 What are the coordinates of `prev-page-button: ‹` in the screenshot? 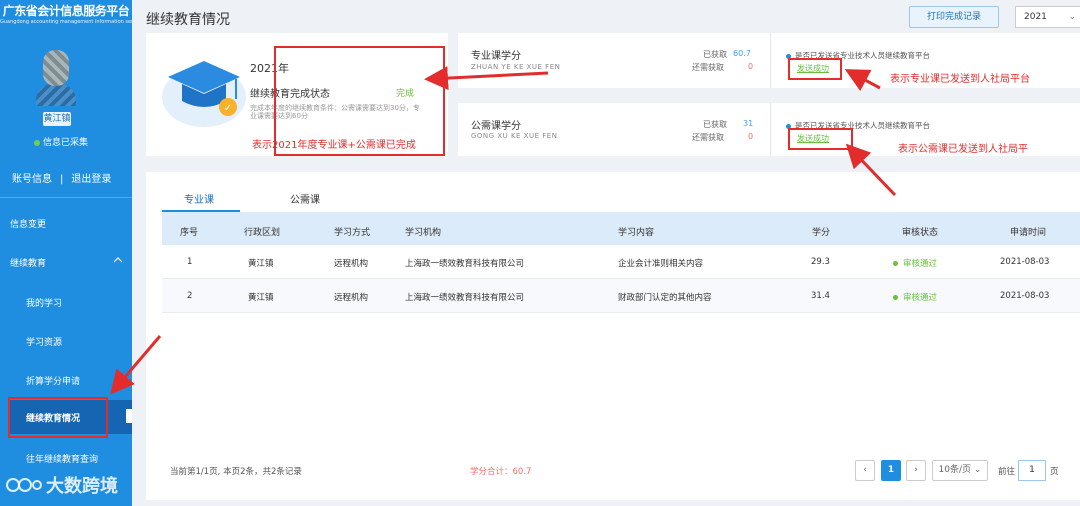 It's located at (865, 470).